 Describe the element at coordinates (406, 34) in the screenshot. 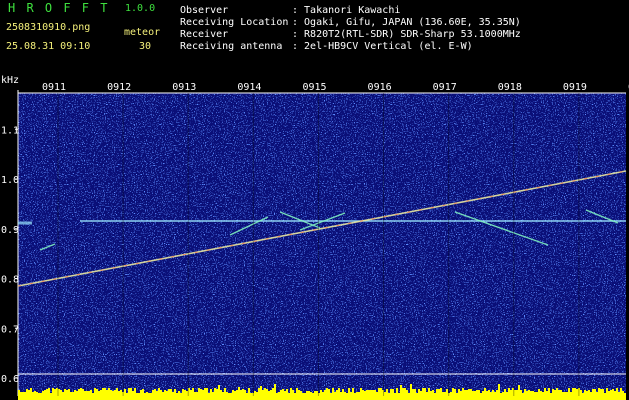

I see `info-value-receiver: : R820T2(RTL-SDR) SDR-Sharp 53.1000MHz` at that location.